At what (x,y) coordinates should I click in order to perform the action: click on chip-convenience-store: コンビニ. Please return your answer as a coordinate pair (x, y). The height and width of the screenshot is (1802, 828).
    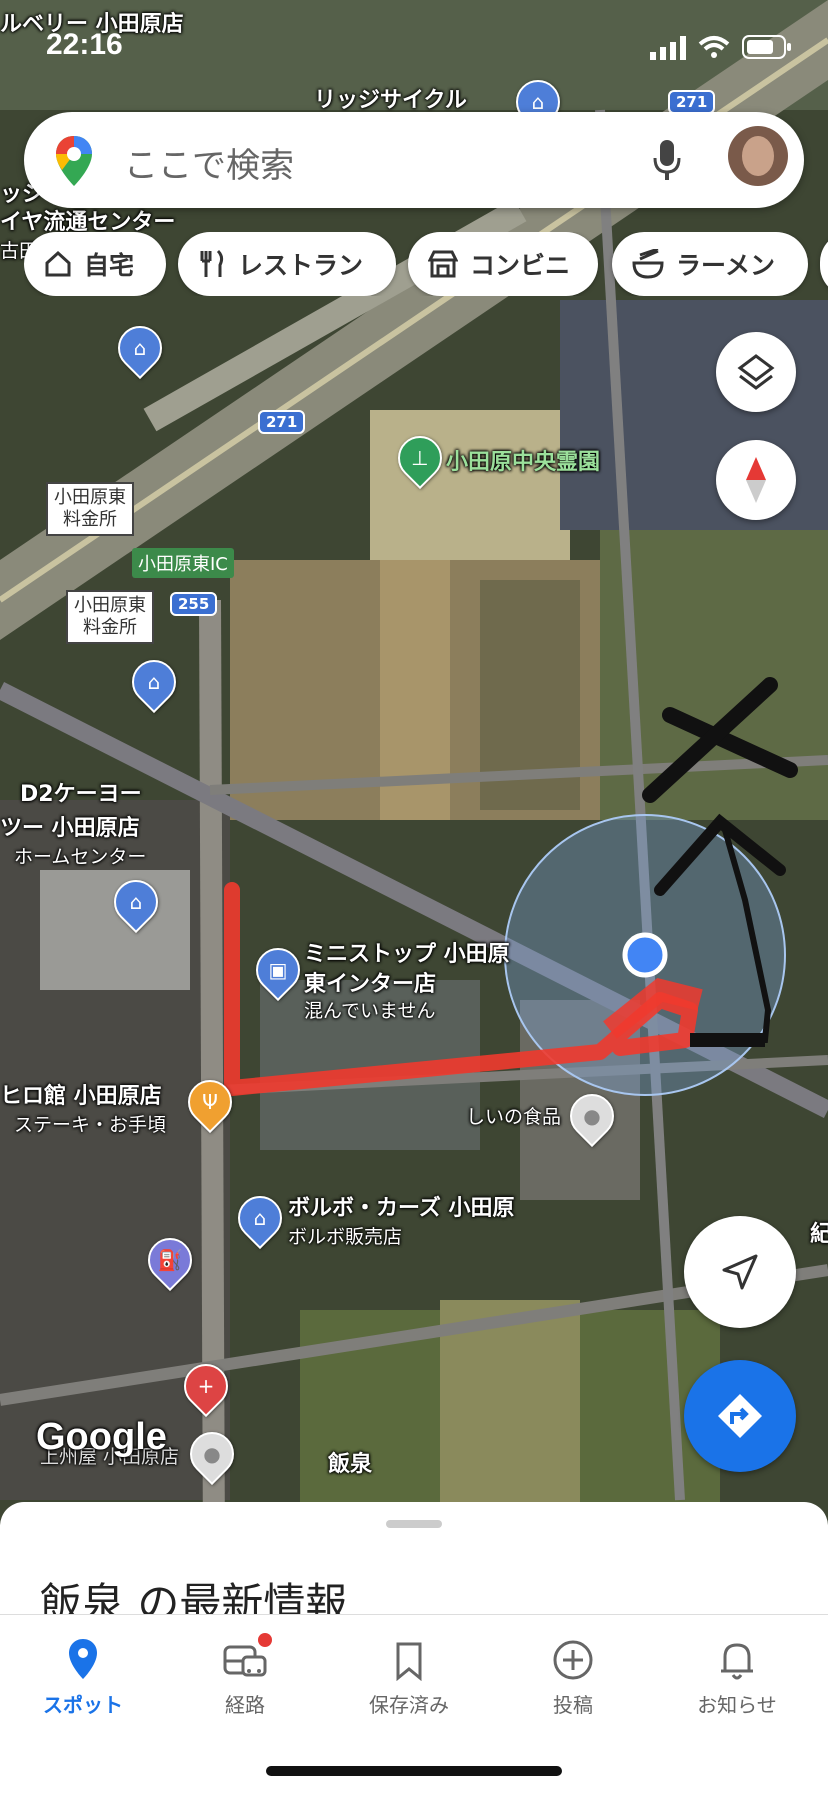
    Looking at the image, I should click on (503, 264).